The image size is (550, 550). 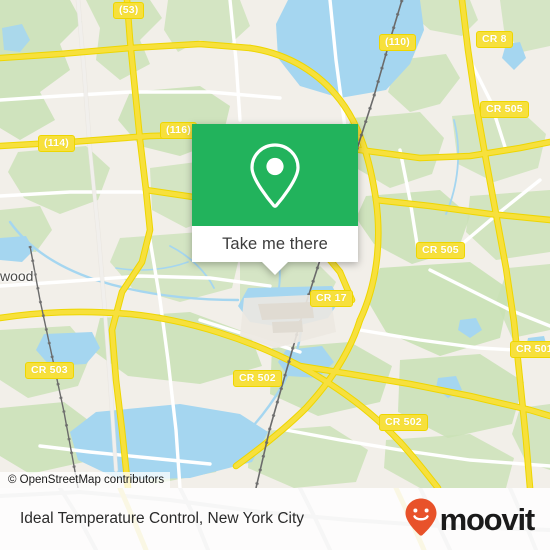 What do you see at coordinates (331, 298) in the screenshot?
I see `road-shield: CR 17` at bounding box center [331, 298].